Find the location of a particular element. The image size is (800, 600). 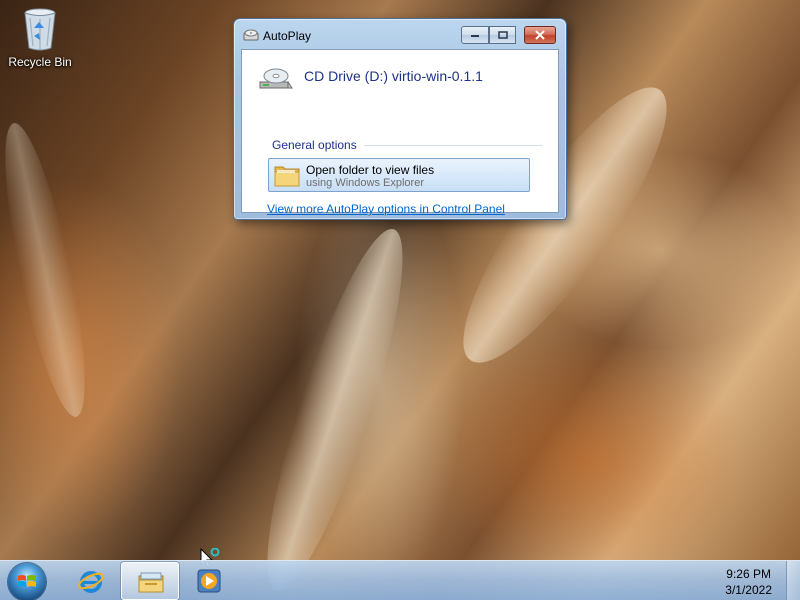

option-title: Open folder to view files is located at coordinates (370, 170).